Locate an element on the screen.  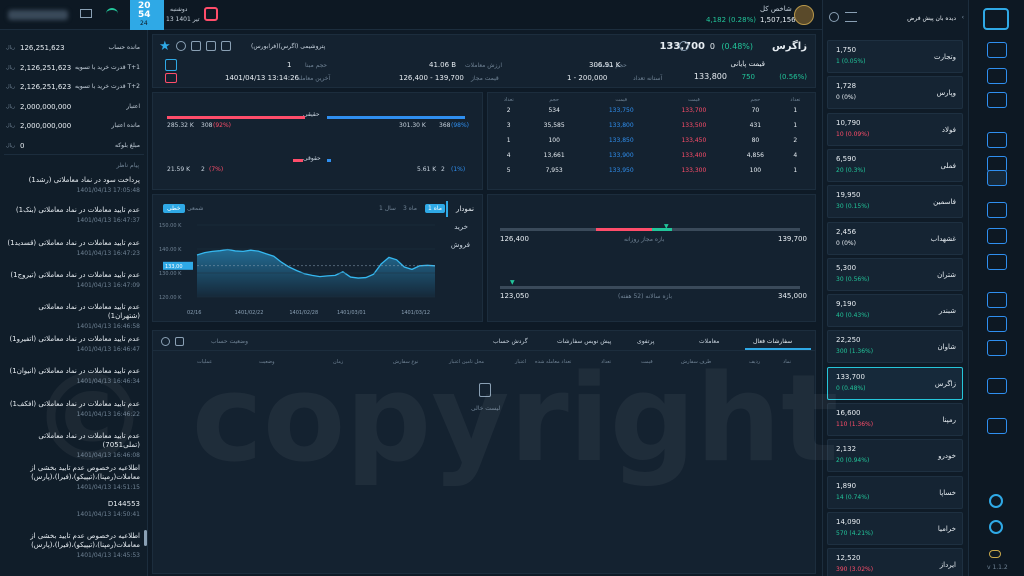
watchlist-item: شتران 5,300 30 (0.56%) is located at coordinates (895, 274).